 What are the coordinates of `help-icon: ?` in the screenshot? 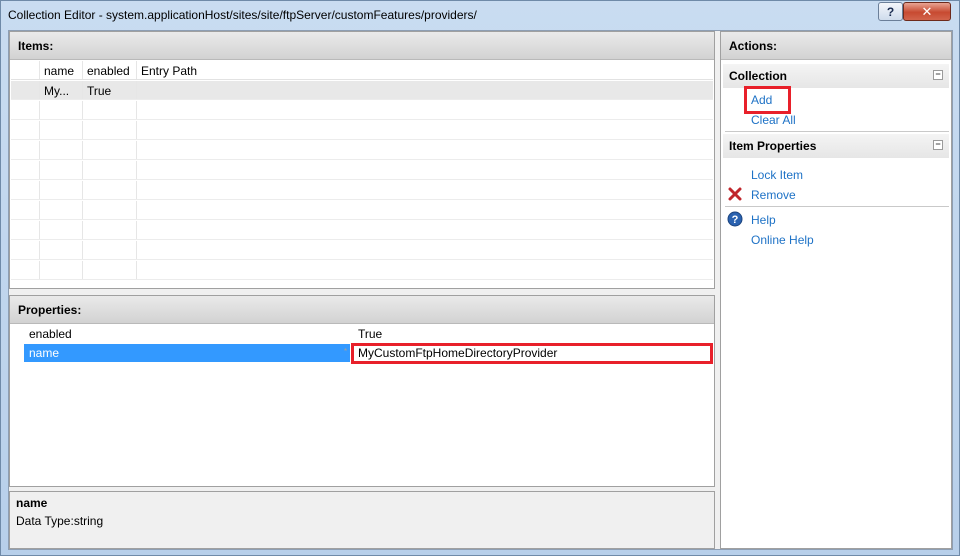 It's located at (735, 219).